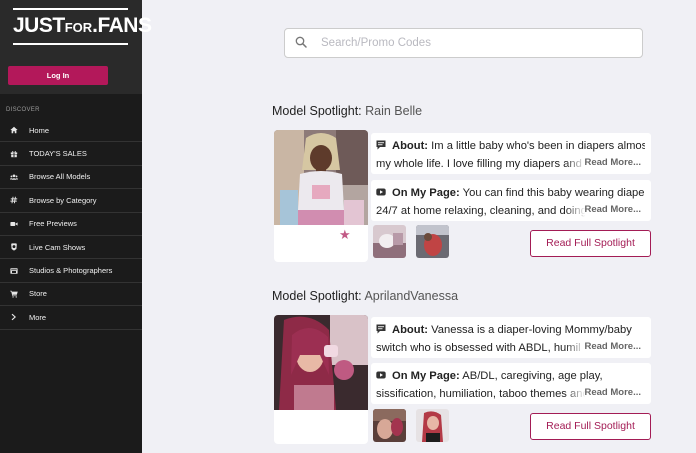  Describe the element at coordinates (14, 317) in the screenshot. I see `chevron-right-icon` at that location.